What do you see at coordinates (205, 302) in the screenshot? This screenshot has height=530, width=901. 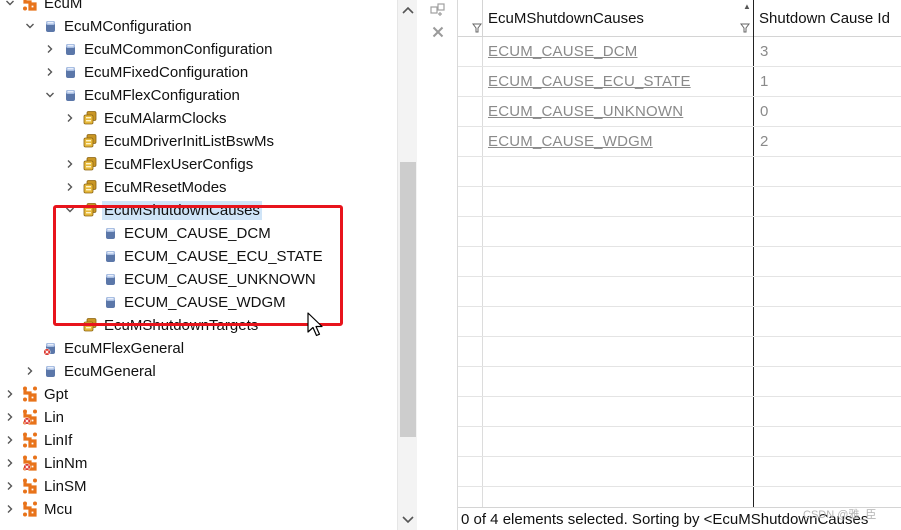 I see `tree-item-label: ECUM_CAUSE_WDGM` at bounding box center [205, 302].